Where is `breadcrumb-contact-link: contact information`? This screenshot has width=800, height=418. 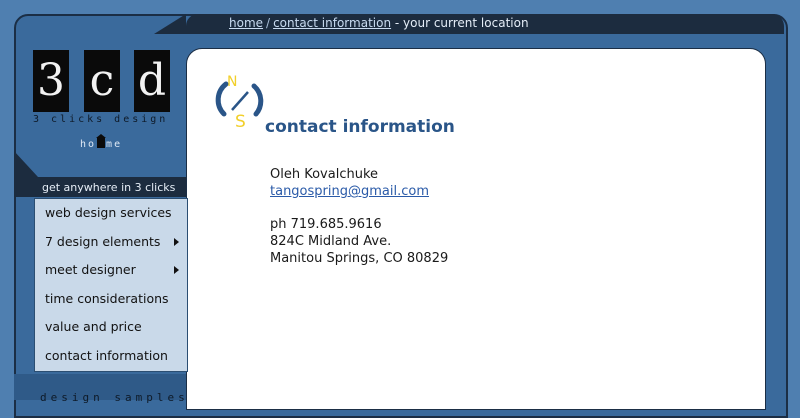 breadcrumb-contact-link: contact information is located at coordinates (332, 23).